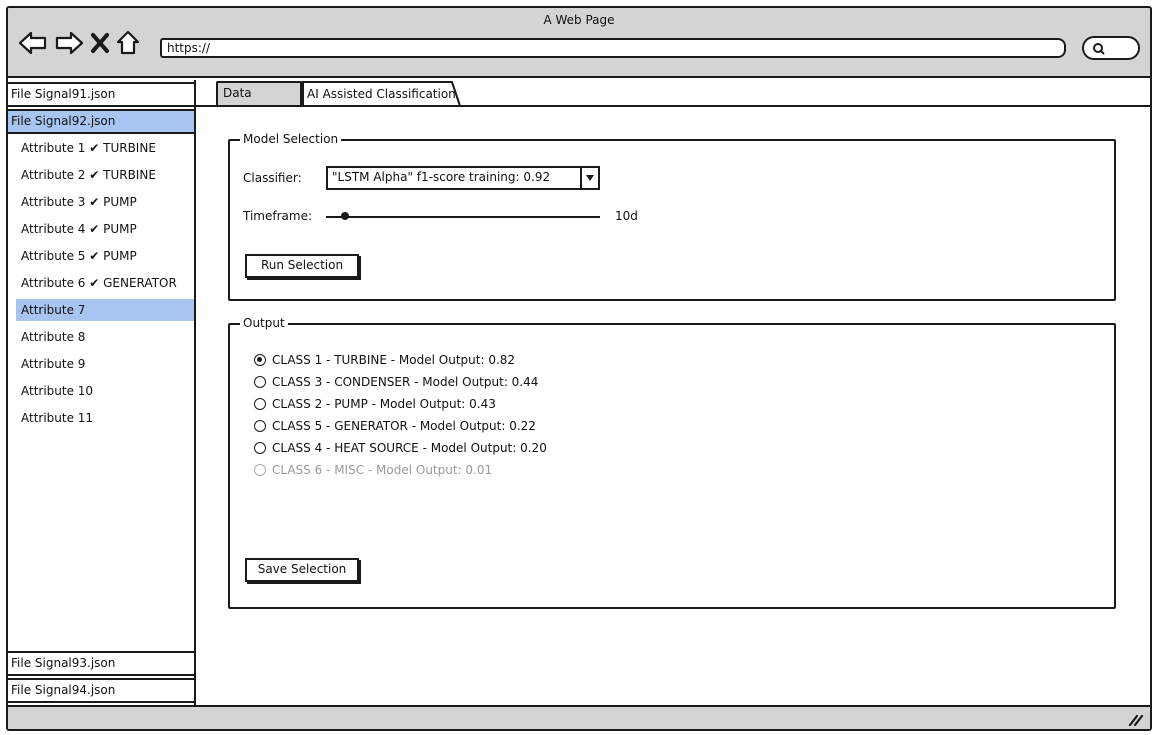  I want to click on timeframe-label: Timeframe:, so click(277, 216).